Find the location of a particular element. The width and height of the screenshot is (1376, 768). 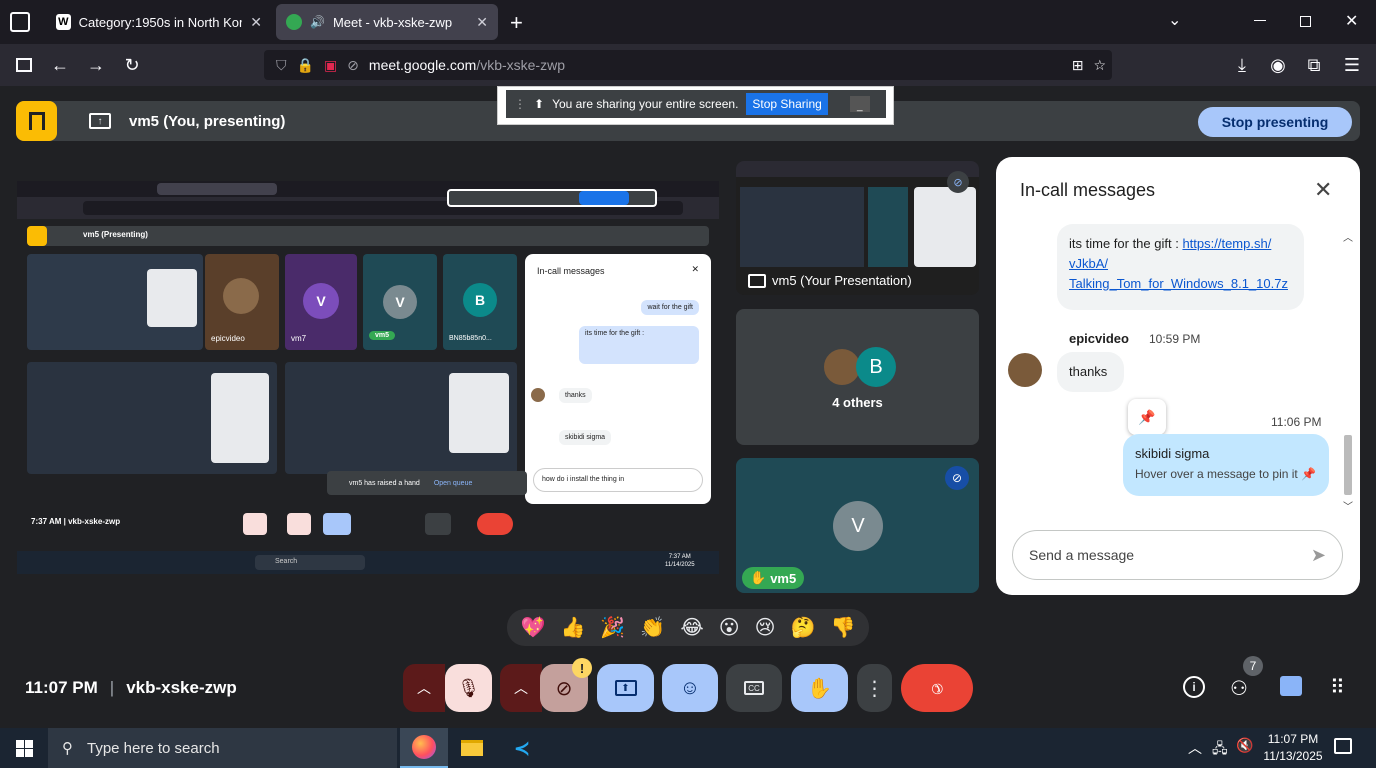

emoji-thumbs-up-icon: 👍 is located at coordinates (572, 627).